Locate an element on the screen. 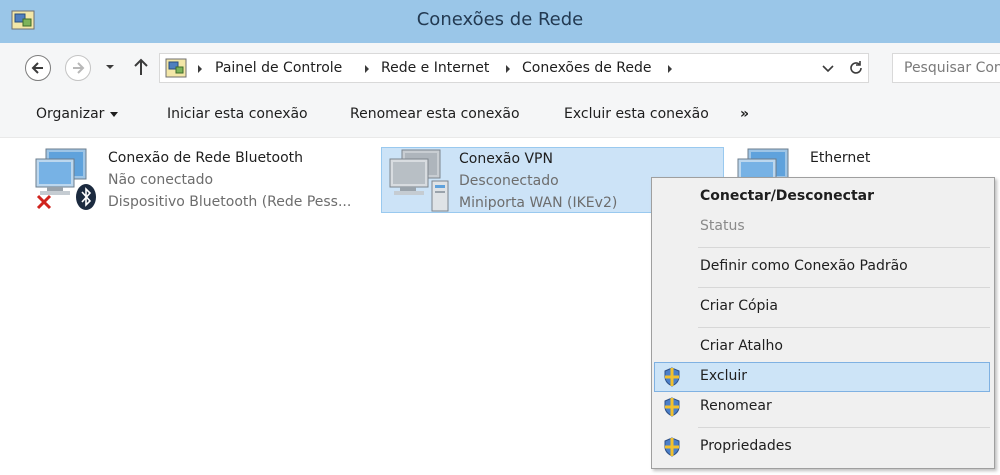 This screenshot has width=1000, height=475. refresh-icon is located at coordinates (856, 68).